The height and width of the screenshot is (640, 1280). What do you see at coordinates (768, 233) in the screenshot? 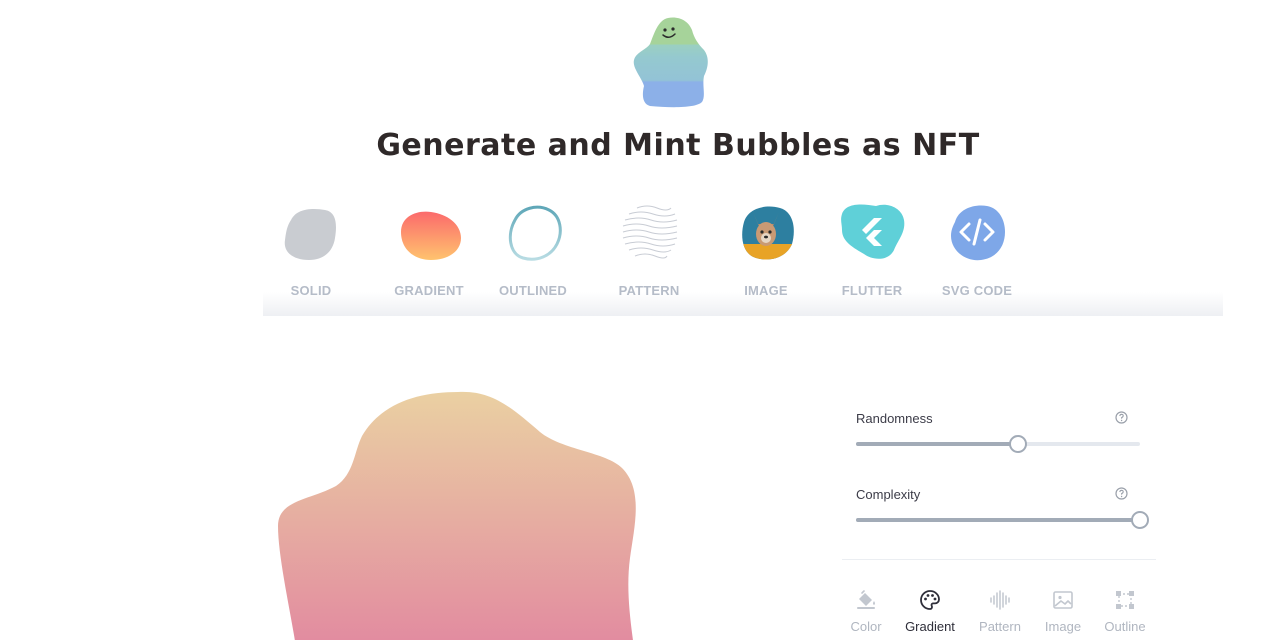
I see `dog-photo-blob-icon` at bounding box center [768, 233].